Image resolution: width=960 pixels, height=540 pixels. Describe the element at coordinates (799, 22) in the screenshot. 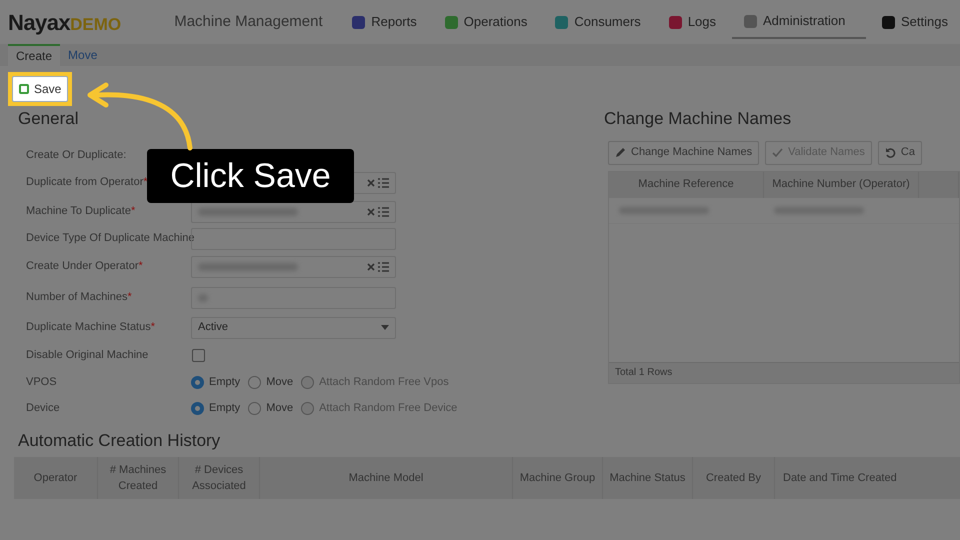

I see `nav-tab: Administration` at that location.